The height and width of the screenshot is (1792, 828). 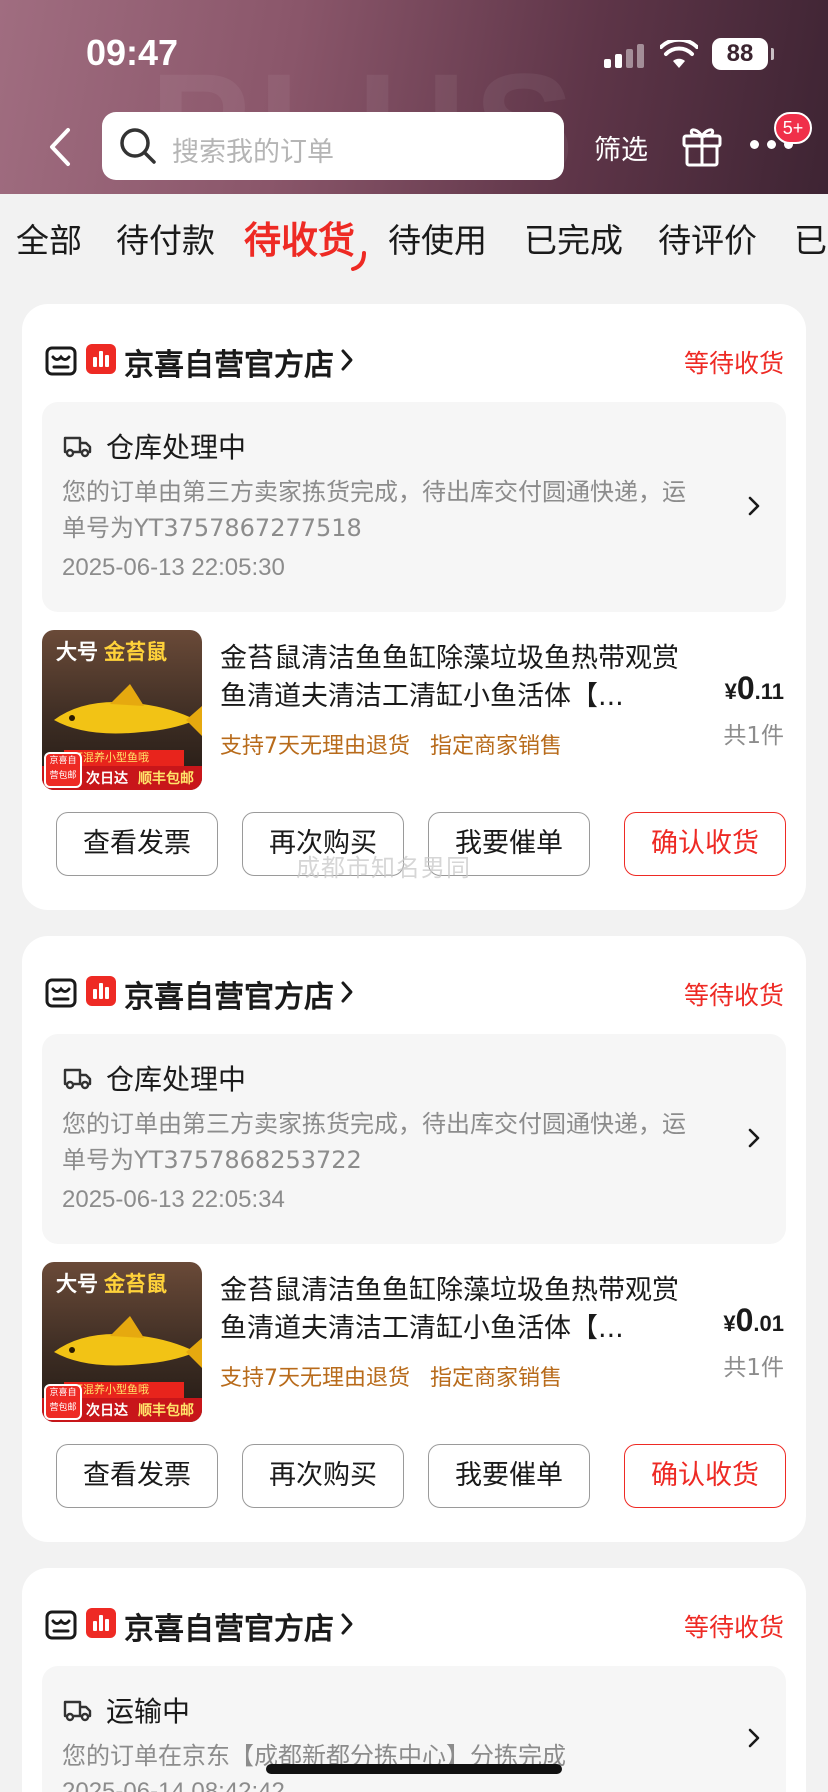 What do you see at coordinates (173, 1199) in the screenshot?
I see `logistics-time: 2025-06-13 22:05:34` at bounding box center [173, 1199].